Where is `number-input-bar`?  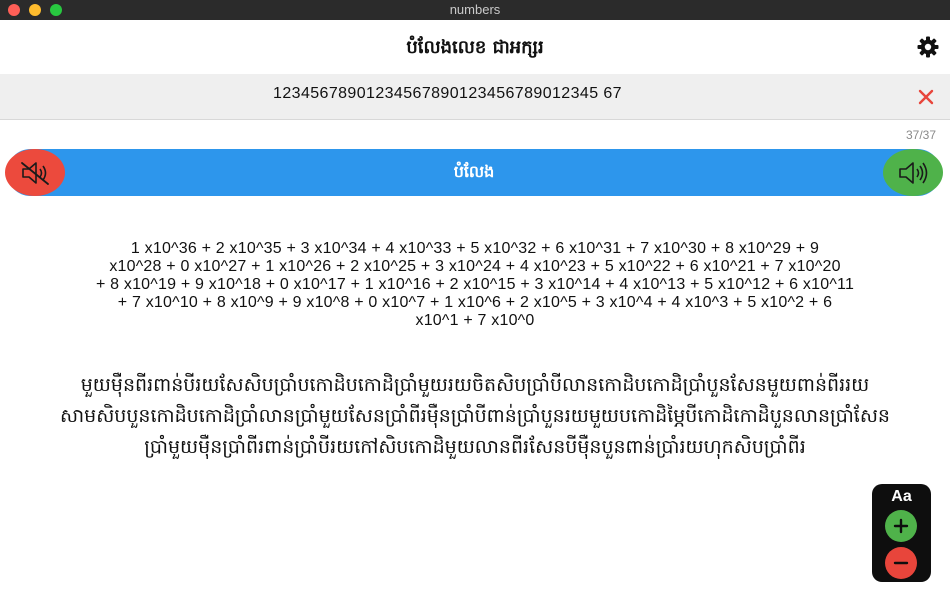
number-input-bar is located at coordinates (475, 97).